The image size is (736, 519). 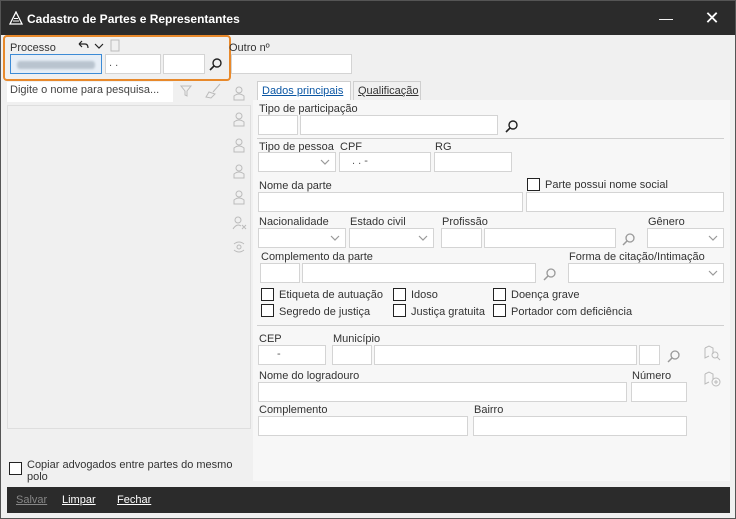 I want to click on rg-input, so click(x=473, y=162).